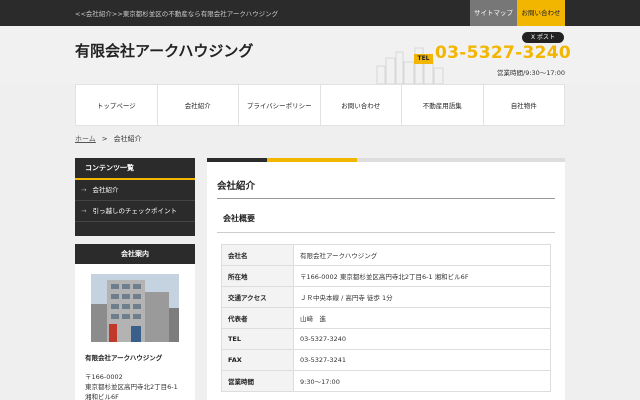 The height and width of the screenshot is (400, 640). I want to click on row-value: ＪＲ中央本線 / 高円寺 徒歩 1分, so click(422, 297).